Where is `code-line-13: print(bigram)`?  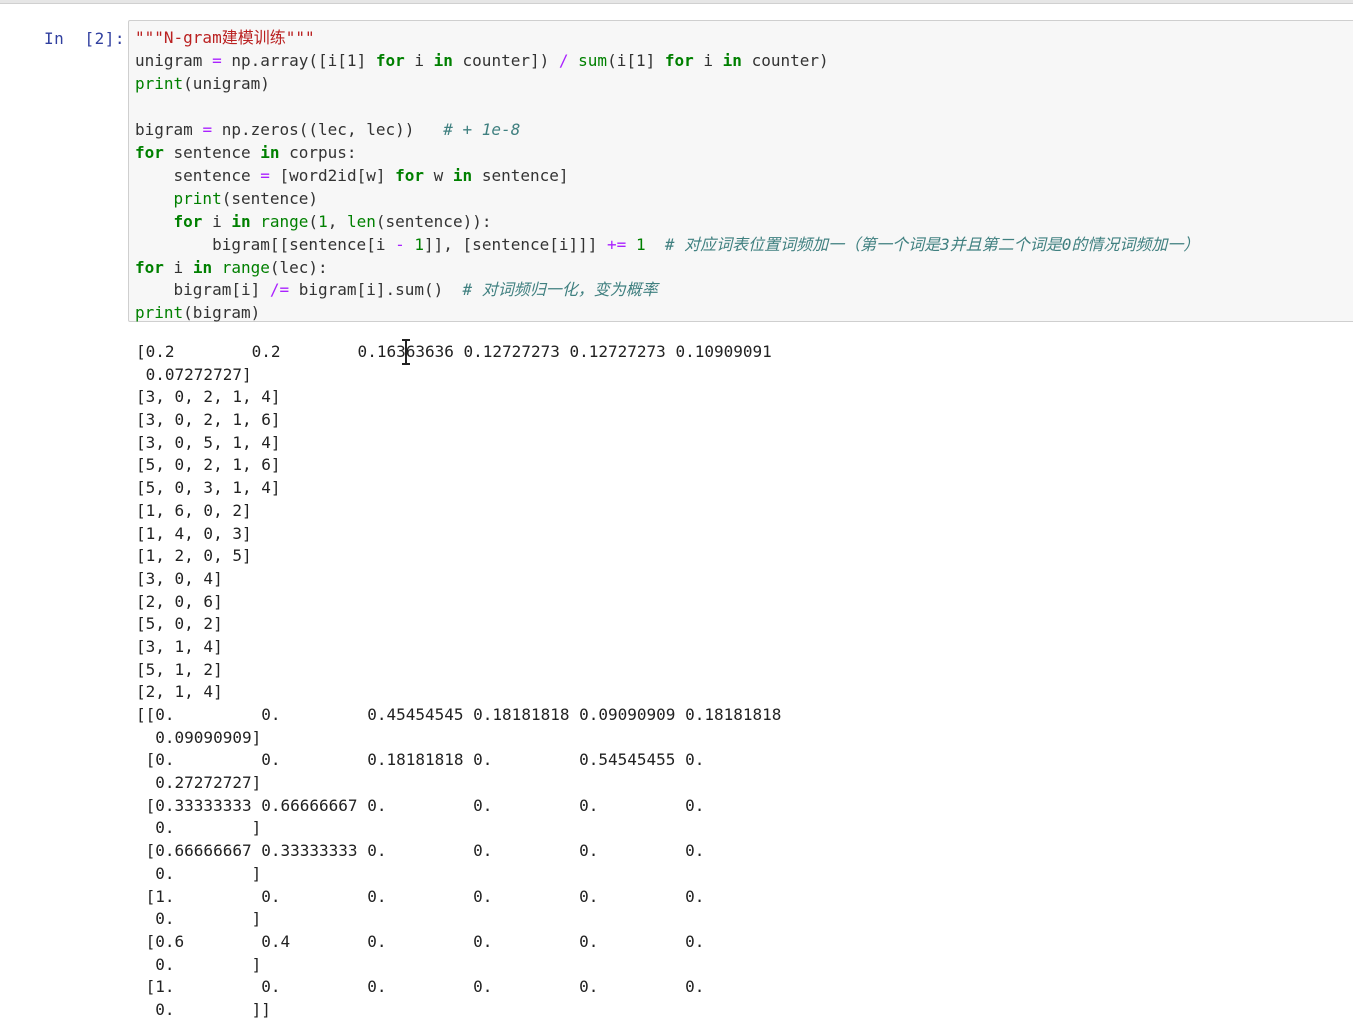
code-line-13: print(bigram) is located at coordinates (197, 313).